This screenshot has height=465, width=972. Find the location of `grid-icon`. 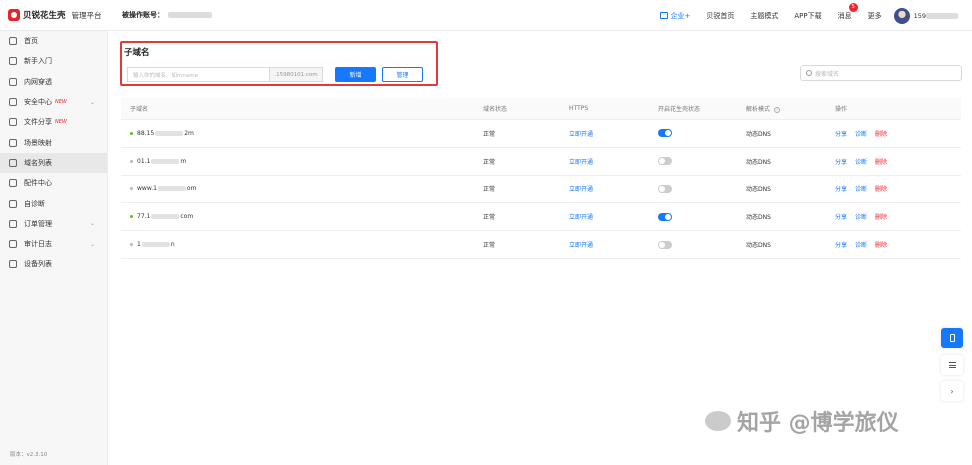

grid-icon is located at coordinates (13, 183).